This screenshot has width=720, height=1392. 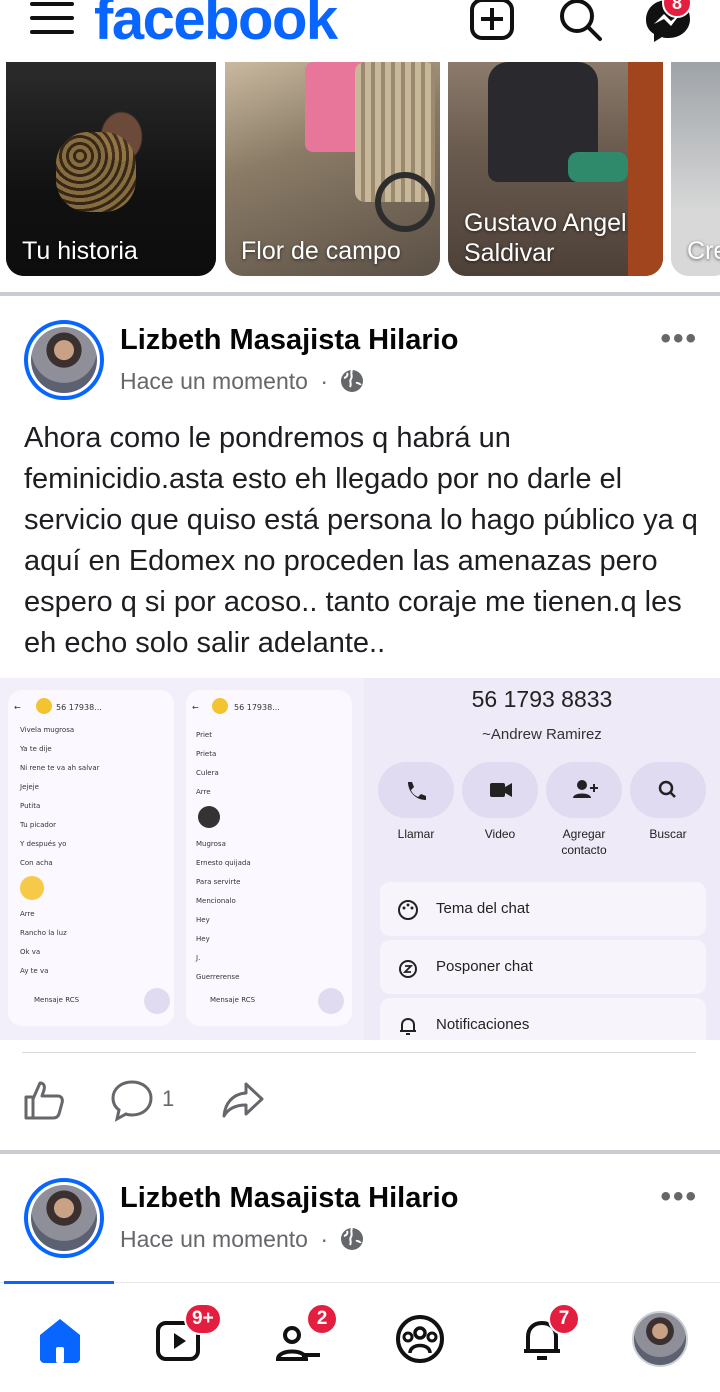 What do you see at coordinates (216, 26) in the screenshot?
I see `facebook-logo: facebook` at bounding box center [216, 26].